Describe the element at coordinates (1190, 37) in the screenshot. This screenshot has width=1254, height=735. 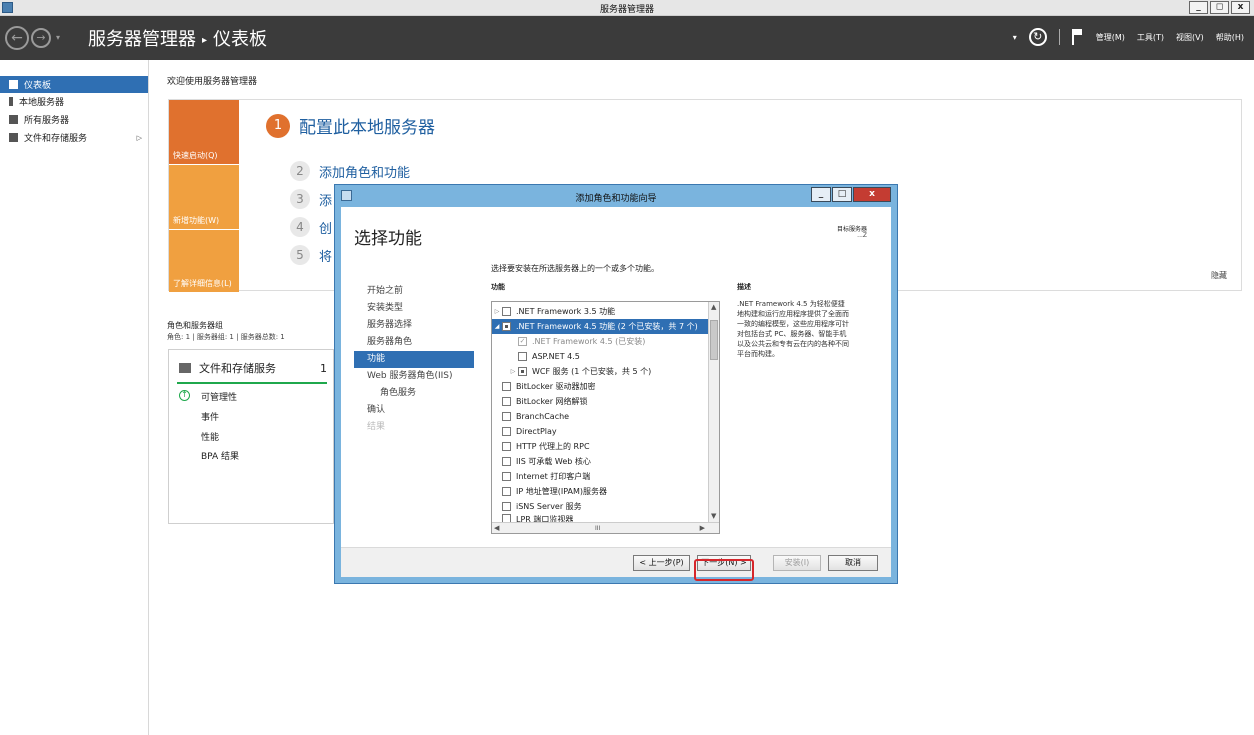
I see `menu-view: 视图(V)` at that location.